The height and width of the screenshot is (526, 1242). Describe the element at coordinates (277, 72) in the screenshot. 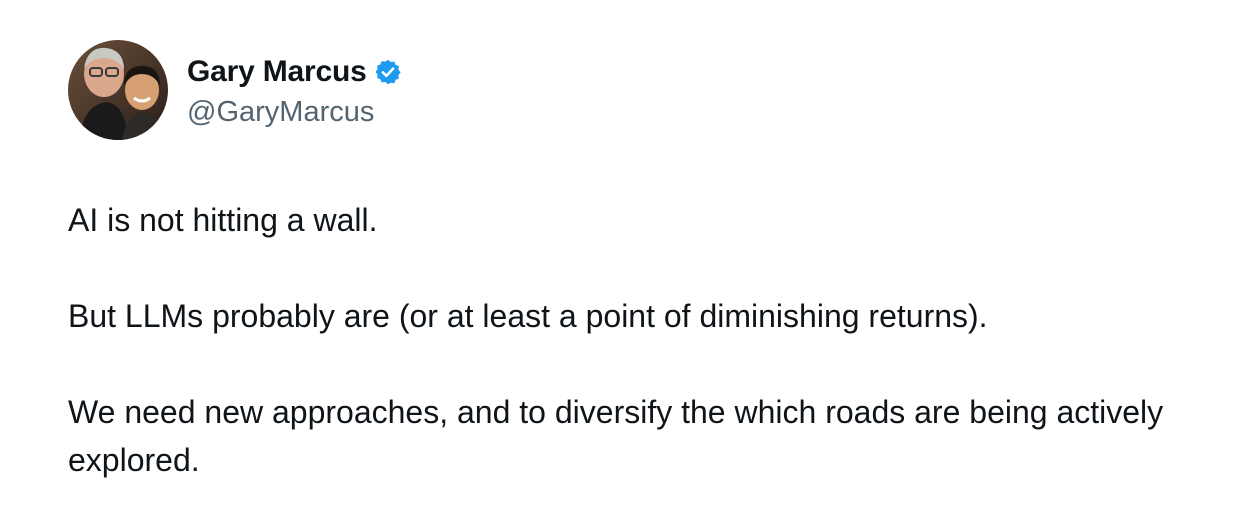

I see `author-display-name: Gary Marcus` at that location.